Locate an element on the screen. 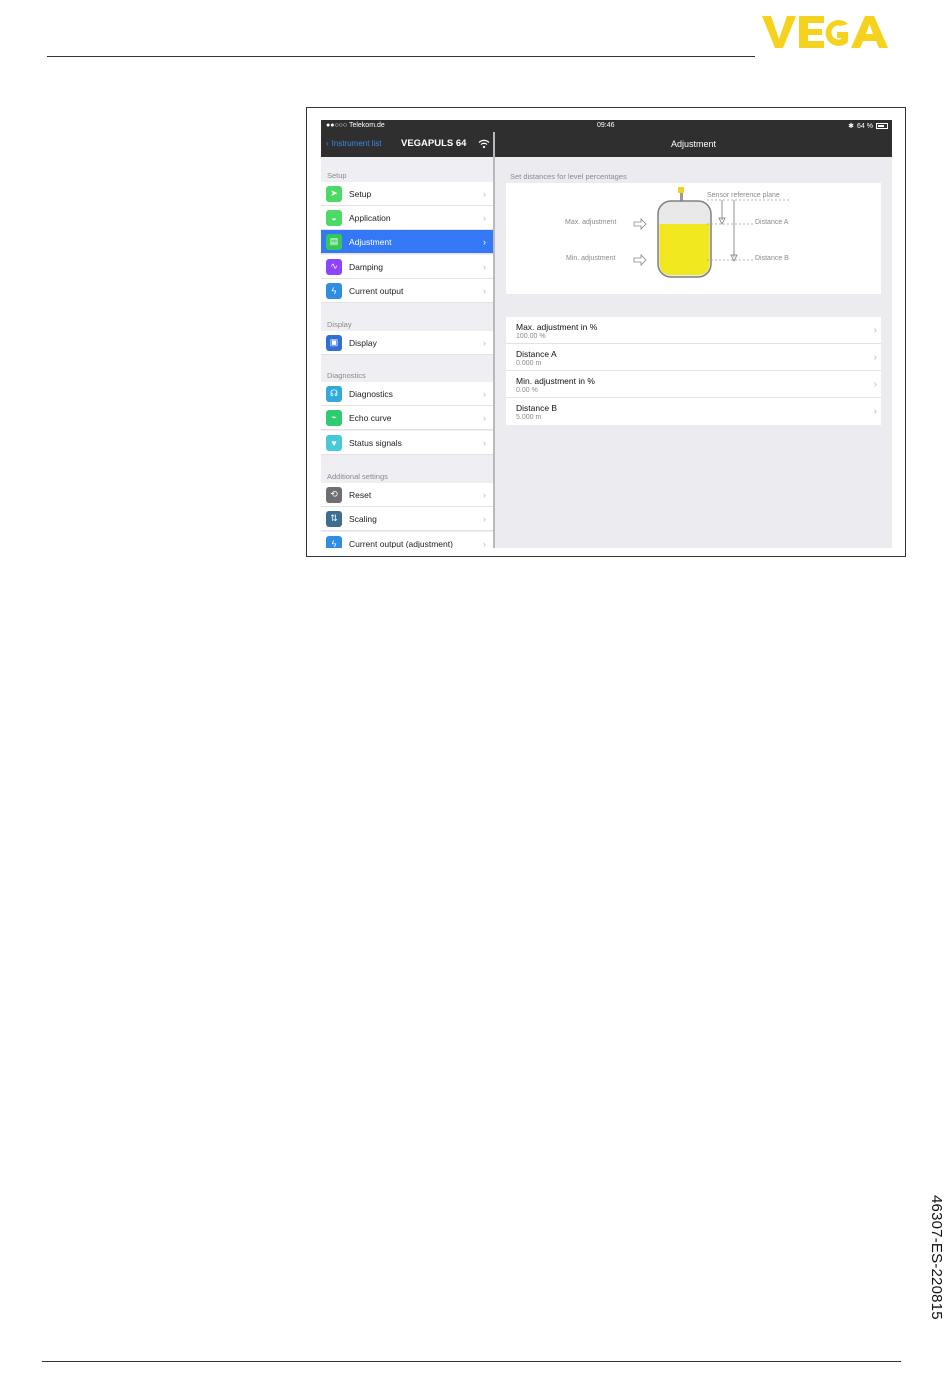  footer-rule is located at coordinates (471, 1361).